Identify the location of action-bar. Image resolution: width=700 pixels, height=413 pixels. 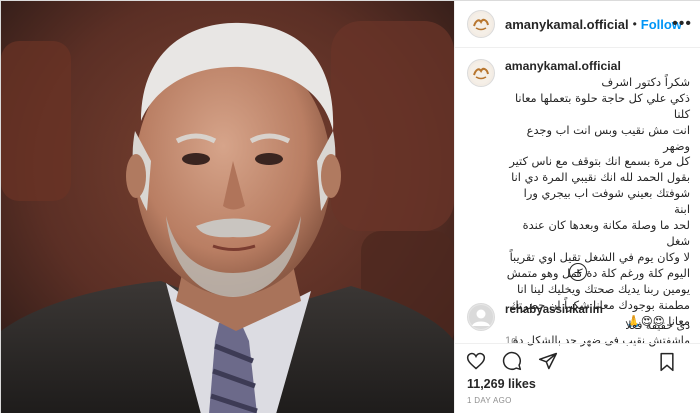
(577, 360).